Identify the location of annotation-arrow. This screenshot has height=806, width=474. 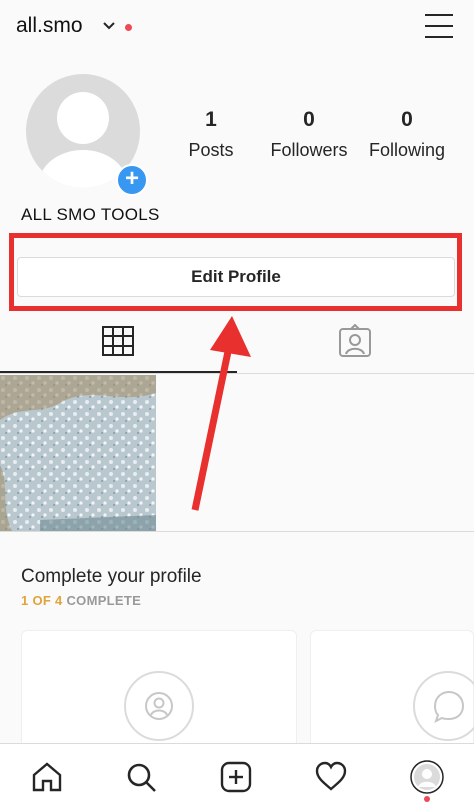
(221, 413).